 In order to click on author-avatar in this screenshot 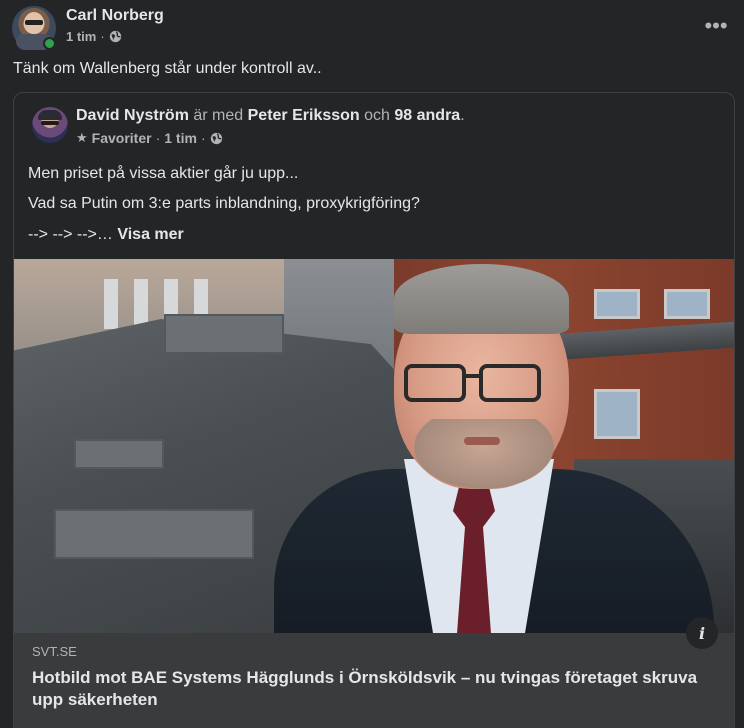, I will do `click(34, 28)`.